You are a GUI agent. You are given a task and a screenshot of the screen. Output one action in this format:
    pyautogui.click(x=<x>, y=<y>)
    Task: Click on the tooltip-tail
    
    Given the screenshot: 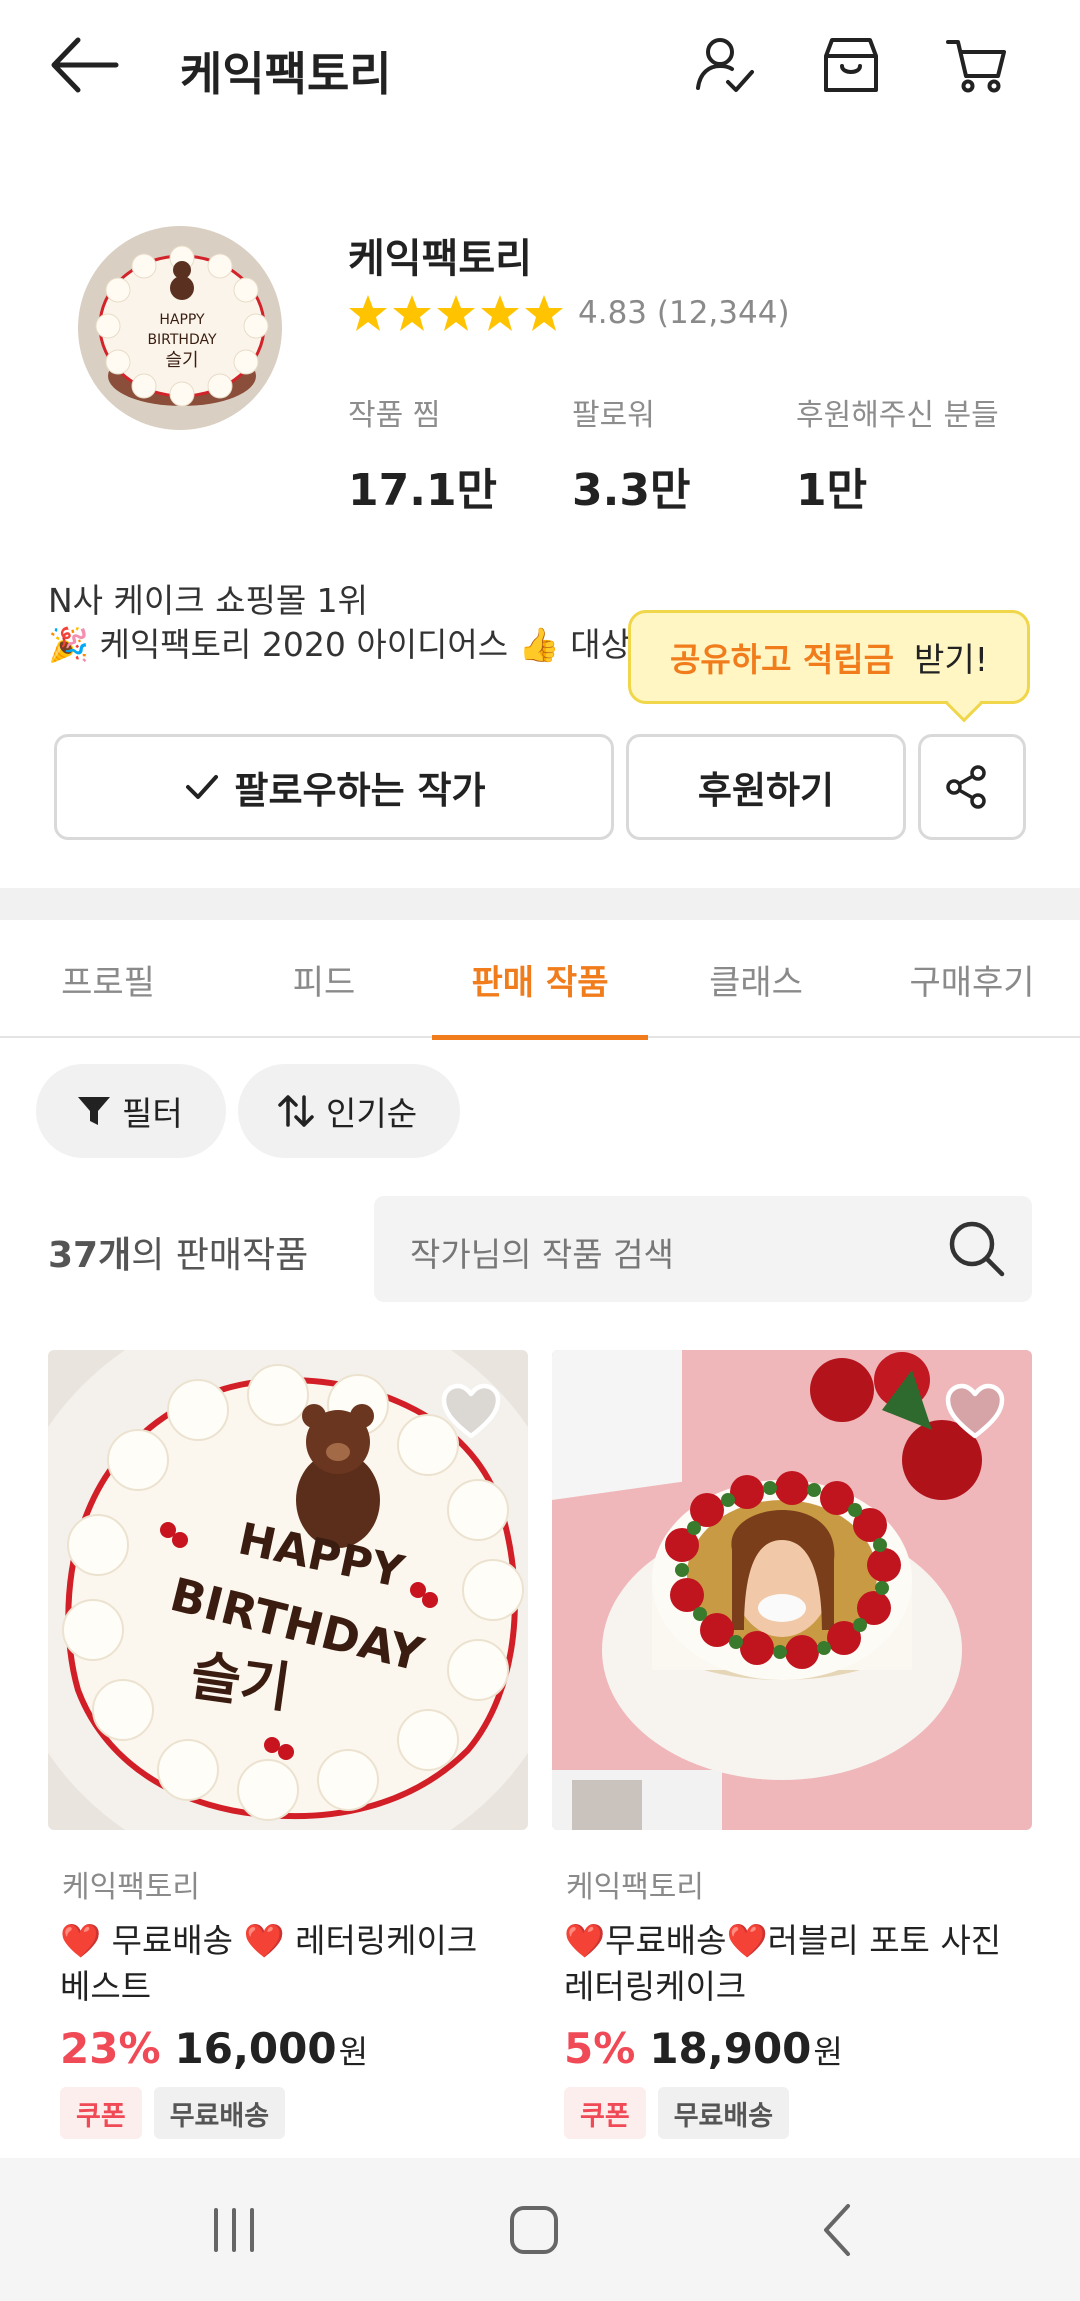 What is the action you would take?
    pyautogui.click(x=964, y=704)
    